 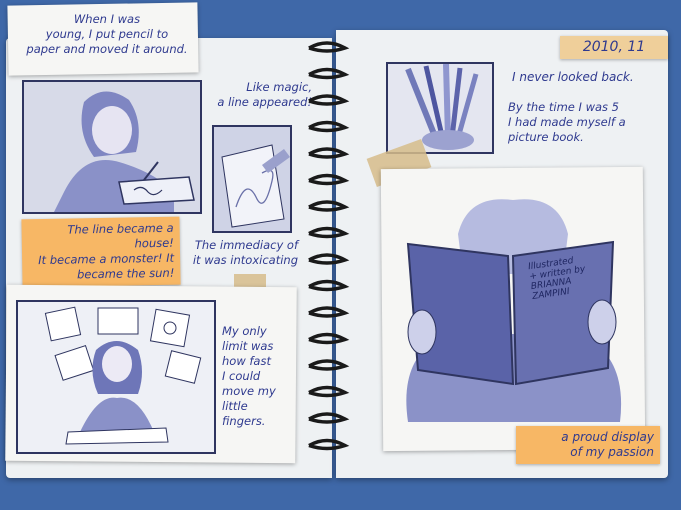 What do you see at coordinates (588, 445) in the screenshot?
I see `proud-display-note: a proud display of my passion` at bounding box center [588, 445].